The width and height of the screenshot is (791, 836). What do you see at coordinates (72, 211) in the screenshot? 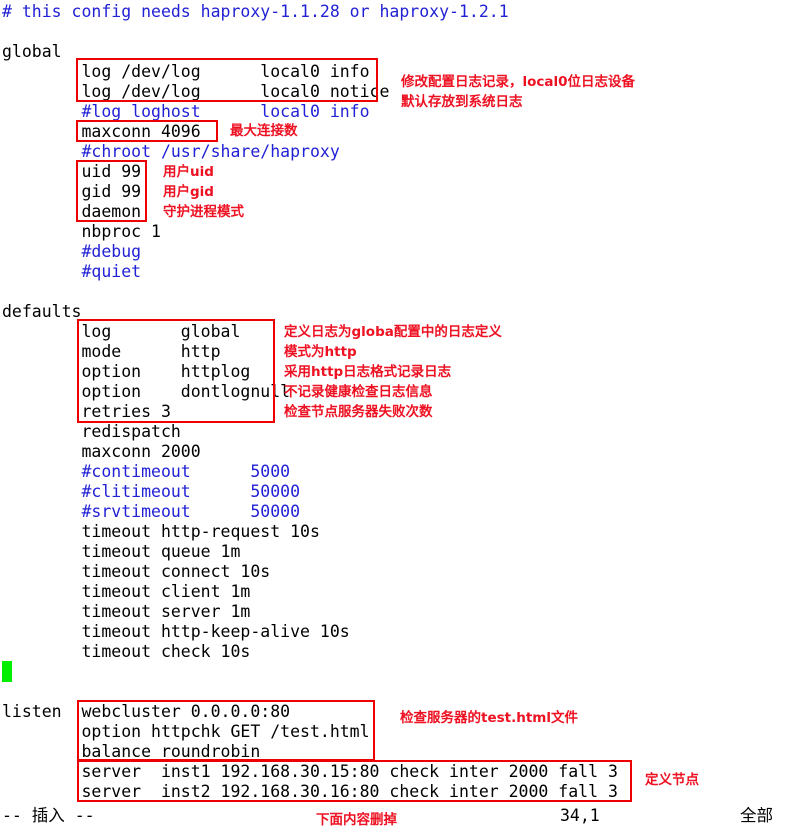
I see `code-line: daemon` at bounding box center [72, 211].